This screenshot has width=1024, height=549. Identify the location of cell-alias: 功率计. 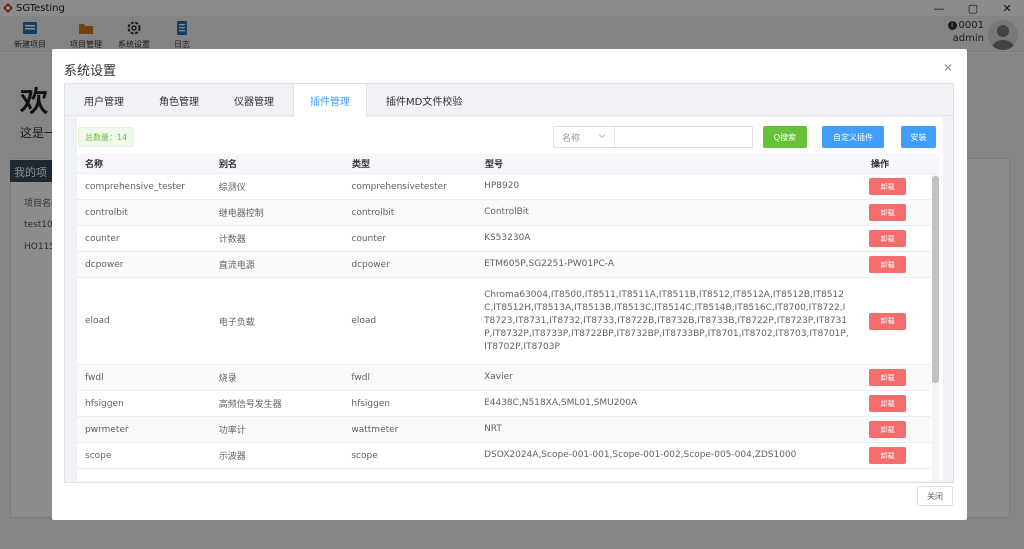
(232, 431).